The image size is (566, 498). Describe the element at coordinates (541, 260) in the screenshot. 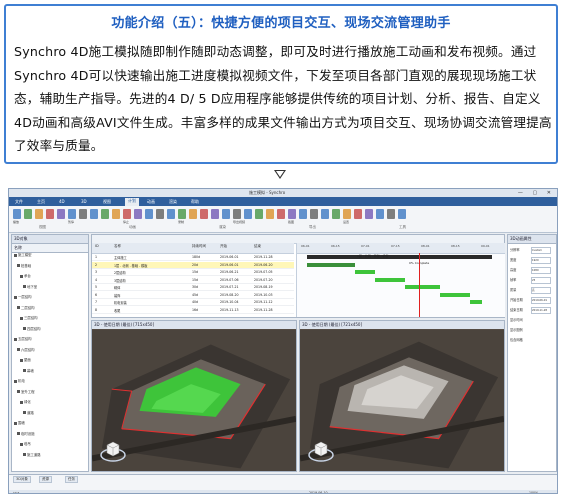

I see `property-value-field: 1920` at that location.